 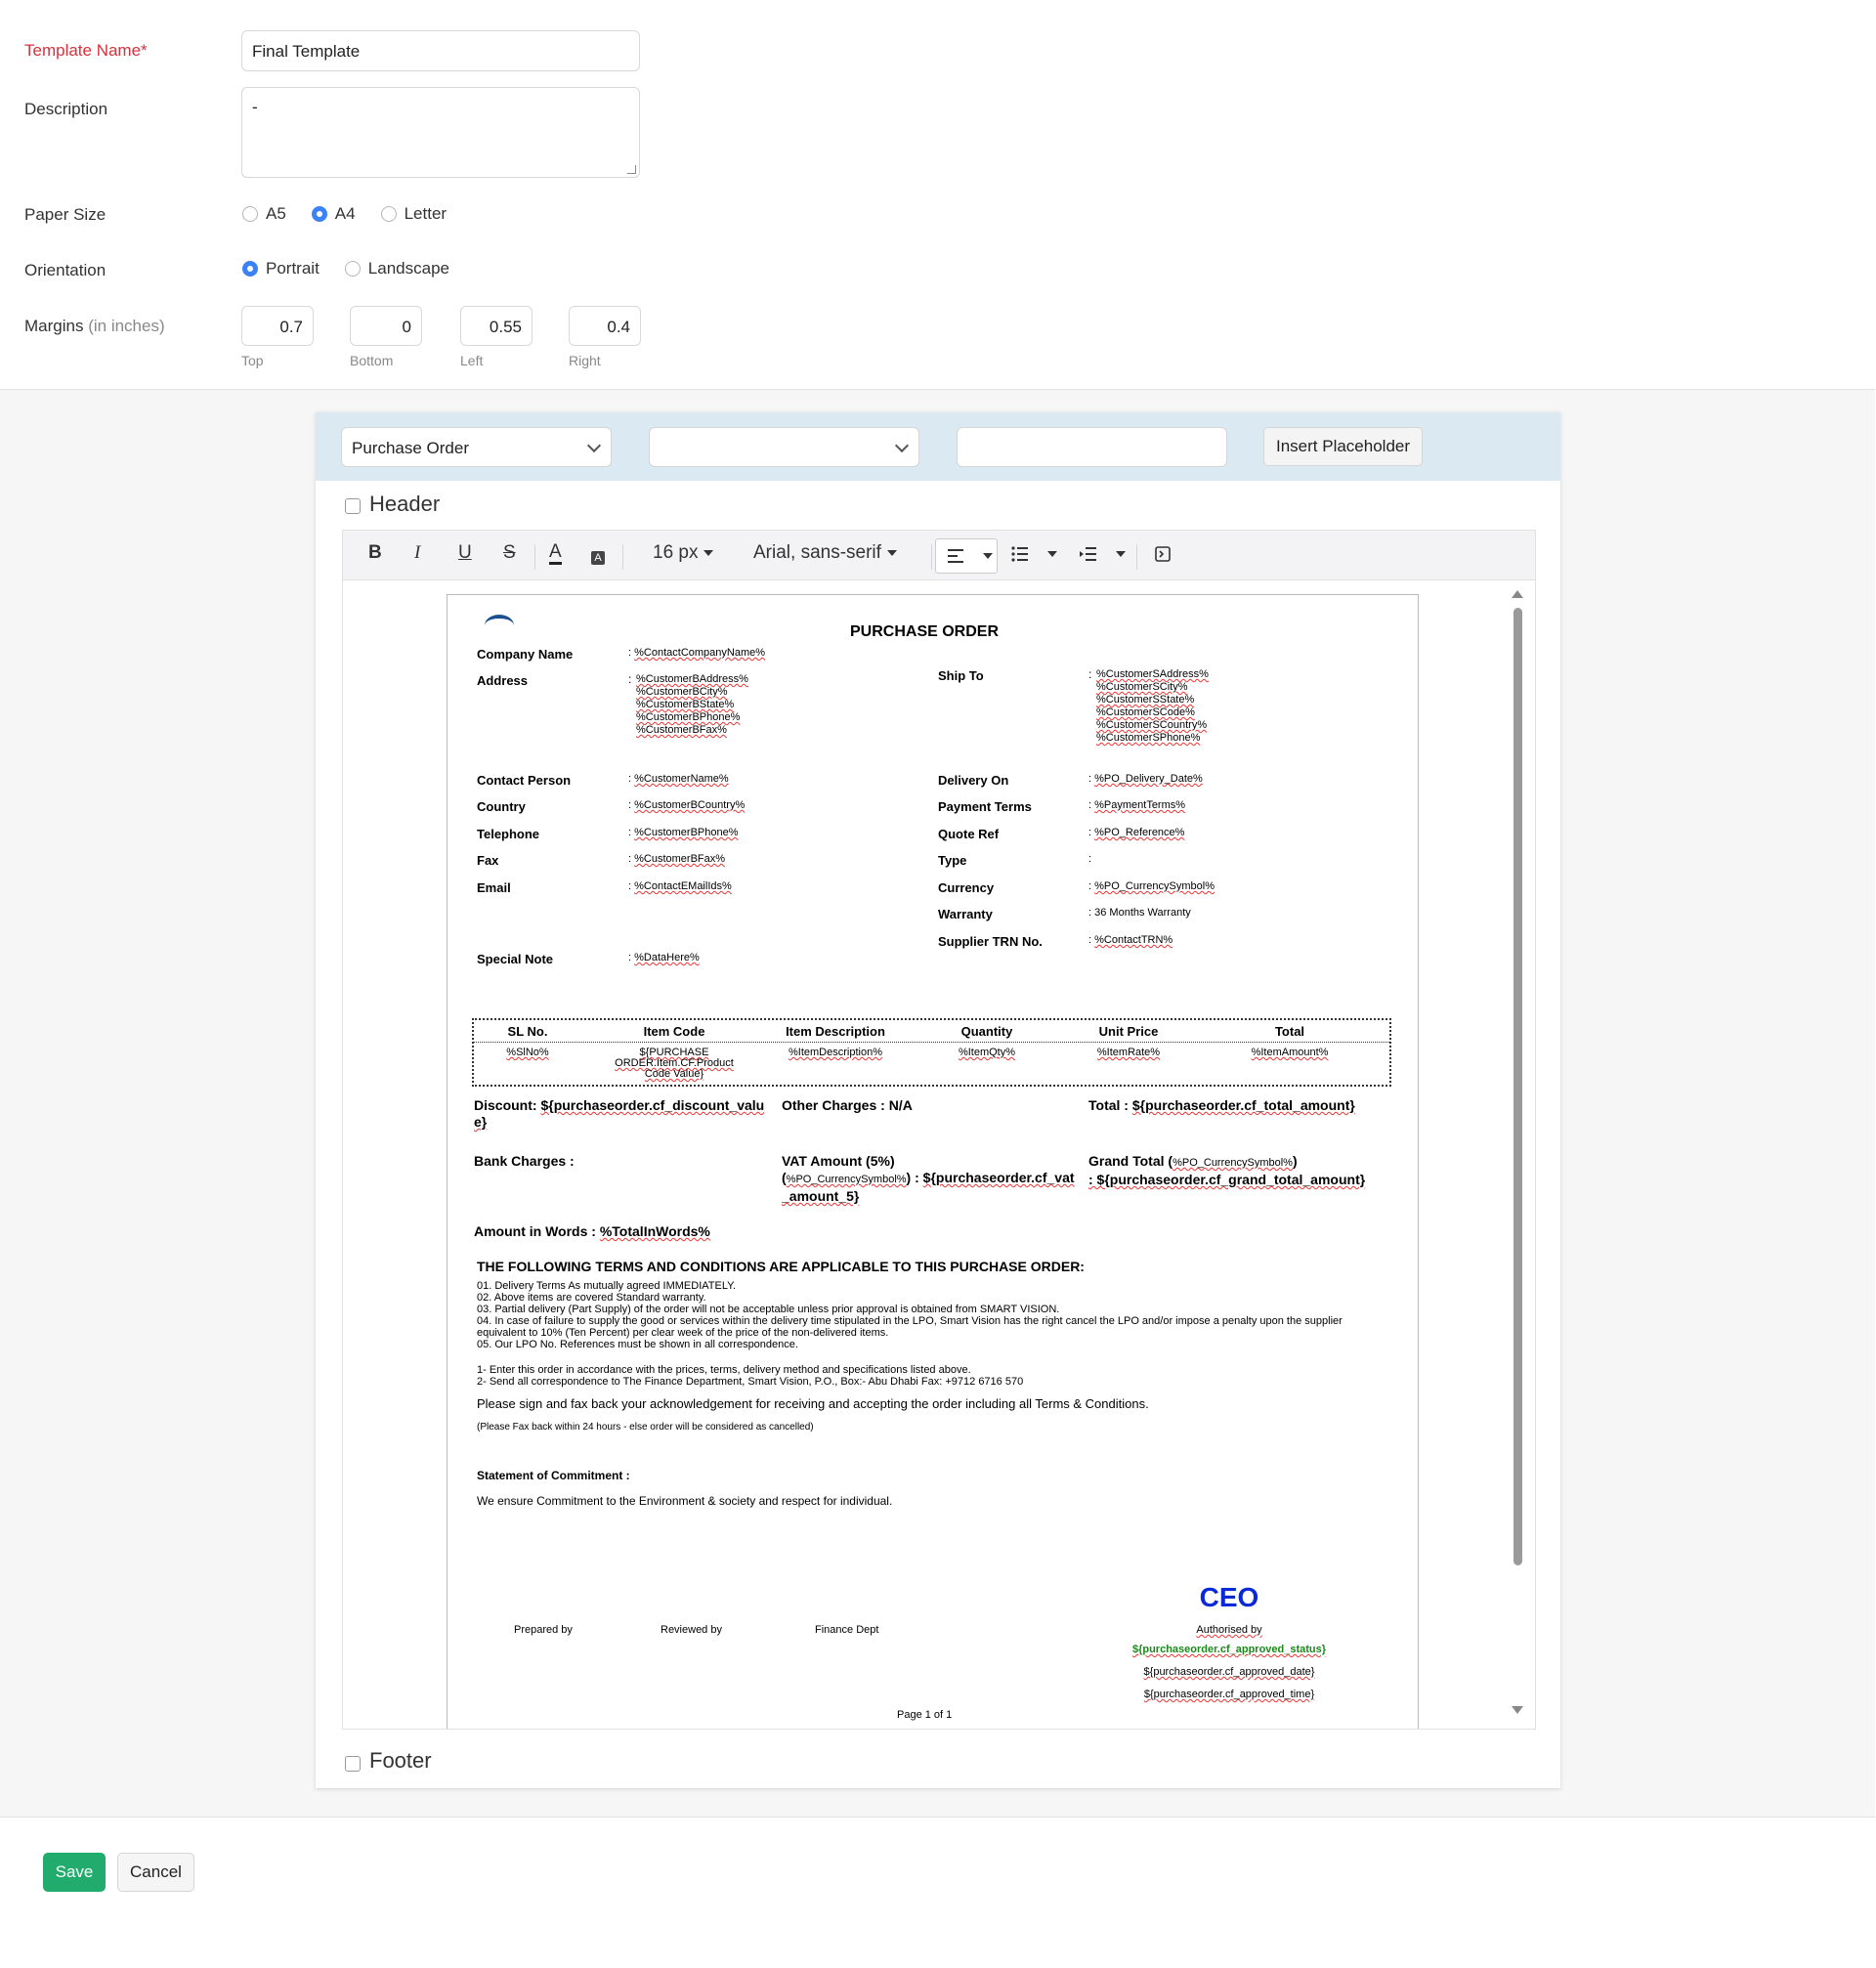 I want to click on field-value: : %CustomerBPhone%, so click(x=683, y=832).